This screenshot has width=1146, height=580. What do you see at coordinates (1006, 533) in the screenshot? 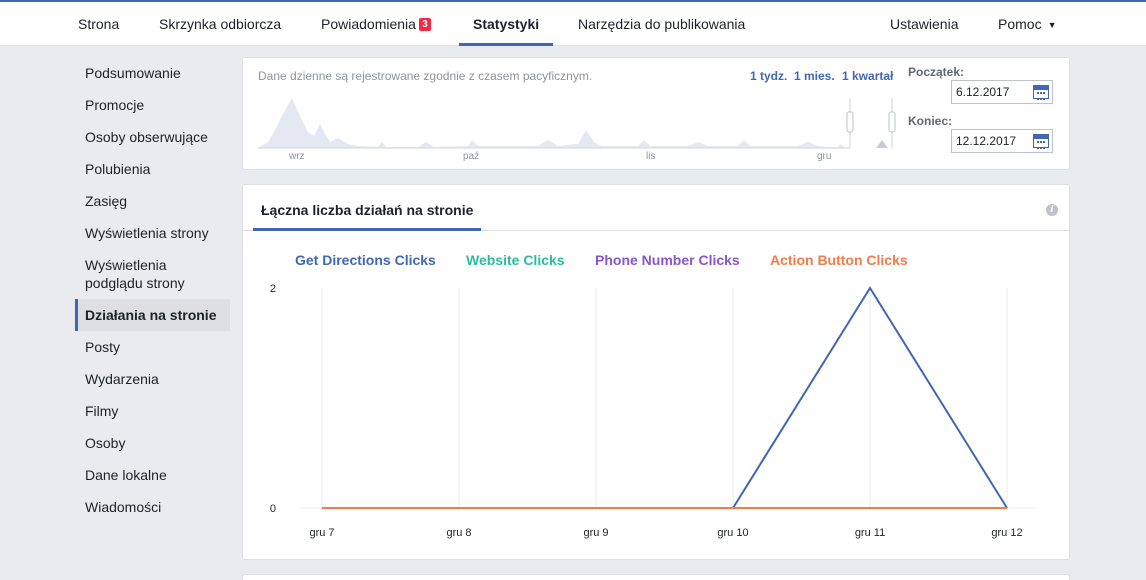
I see `x-tick-label: gru 12` at bounding box center [1006, 533].